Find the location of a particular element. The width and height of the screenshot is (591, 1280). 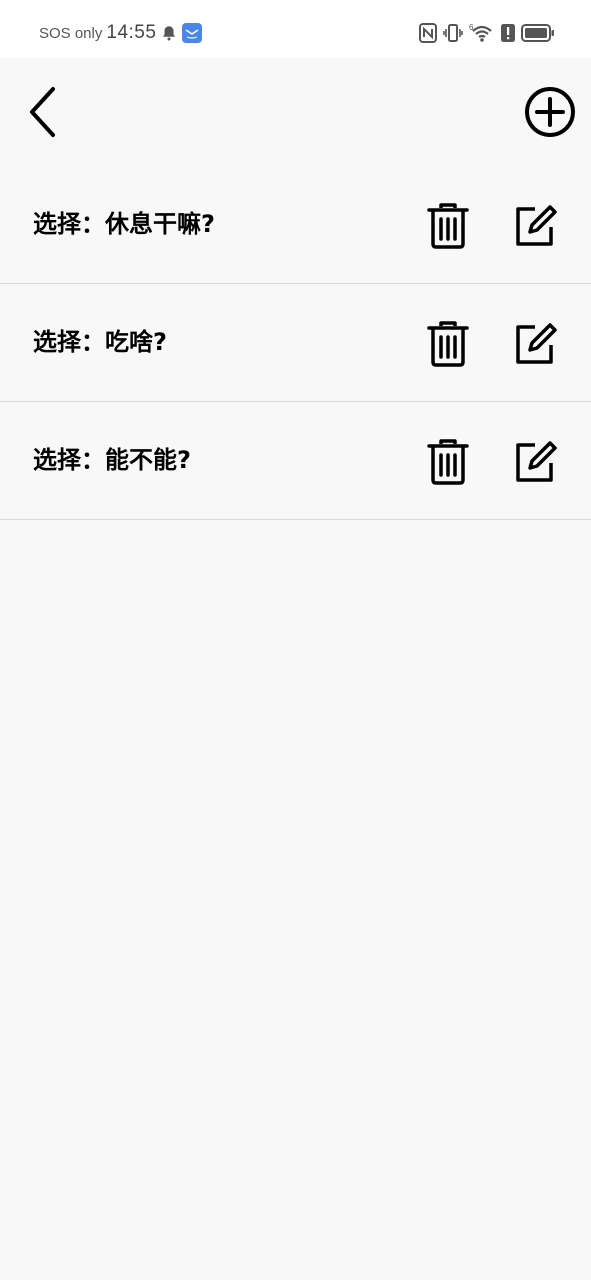

app-notification-icon is located at coordinates (192, 33).